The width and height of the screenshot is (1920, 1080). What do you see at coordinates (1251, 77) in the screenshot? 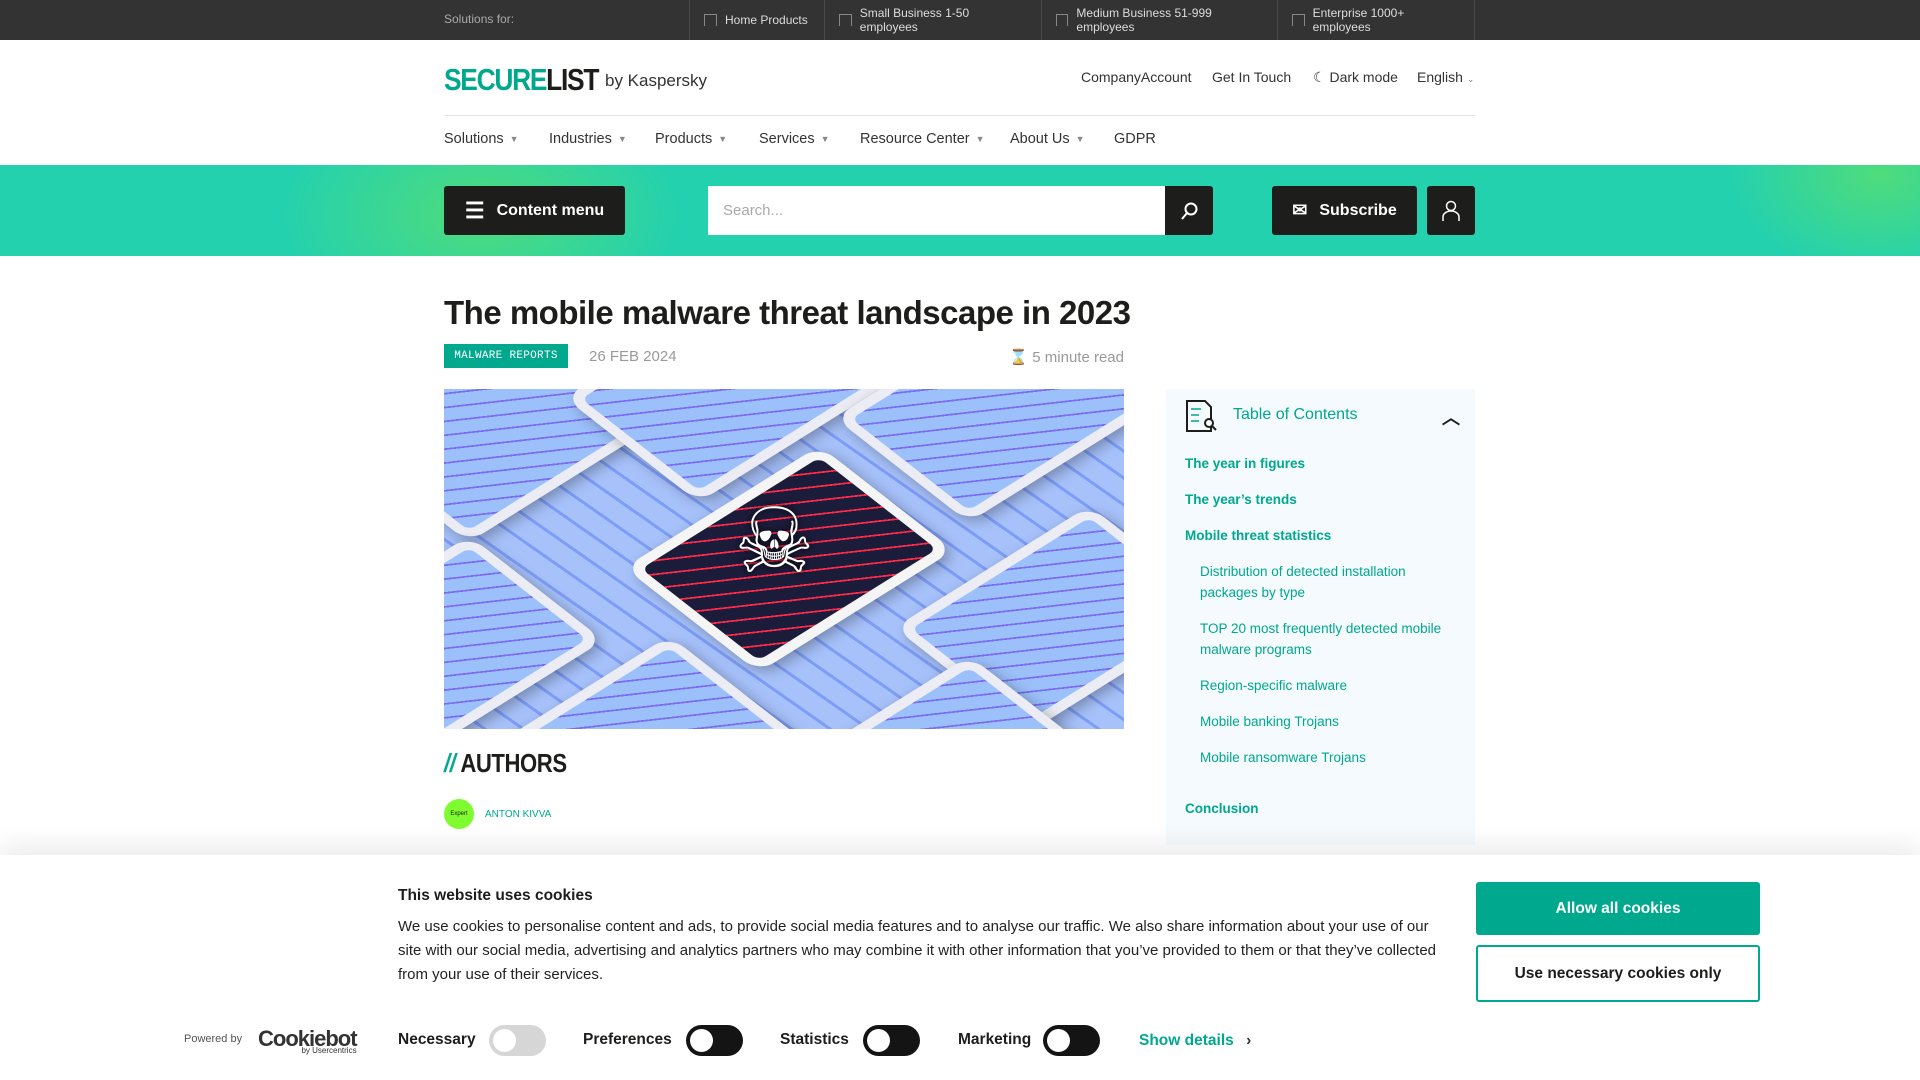
I see `get-in-touch-link: Get In Touch` at bounding box center [1251, 77].